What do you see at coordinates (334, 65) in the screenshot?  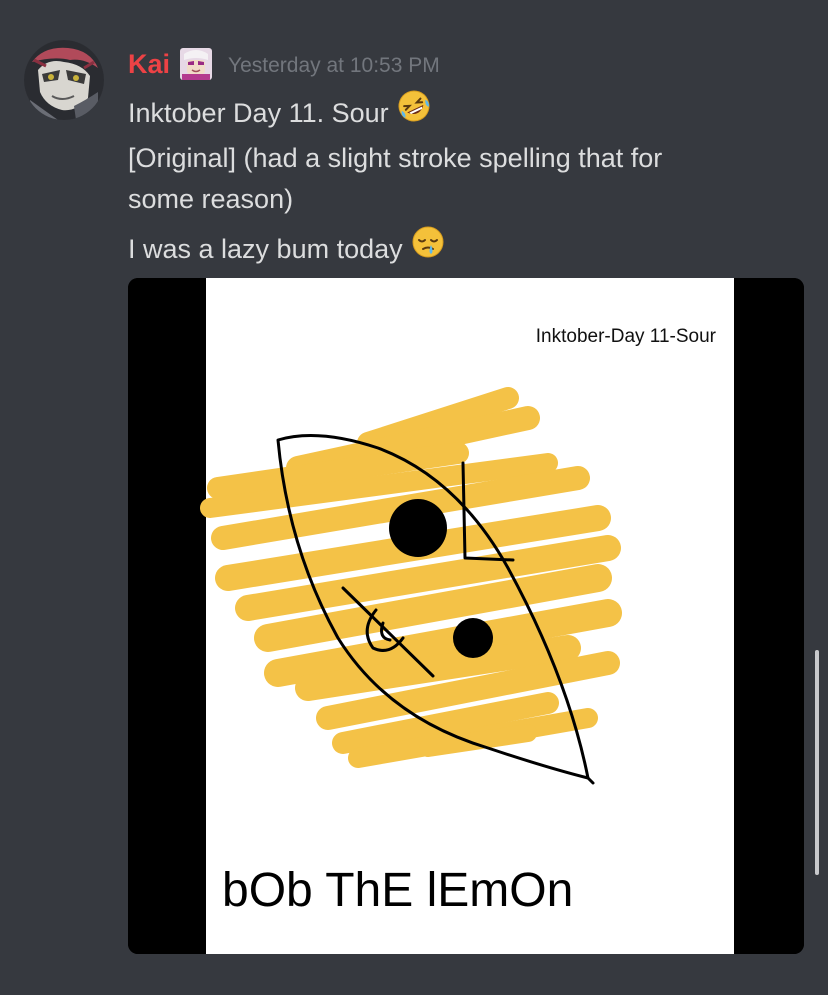 I see `message-timestamp: Yesterday at 10:53 PM` at bounding box center [334, 65].